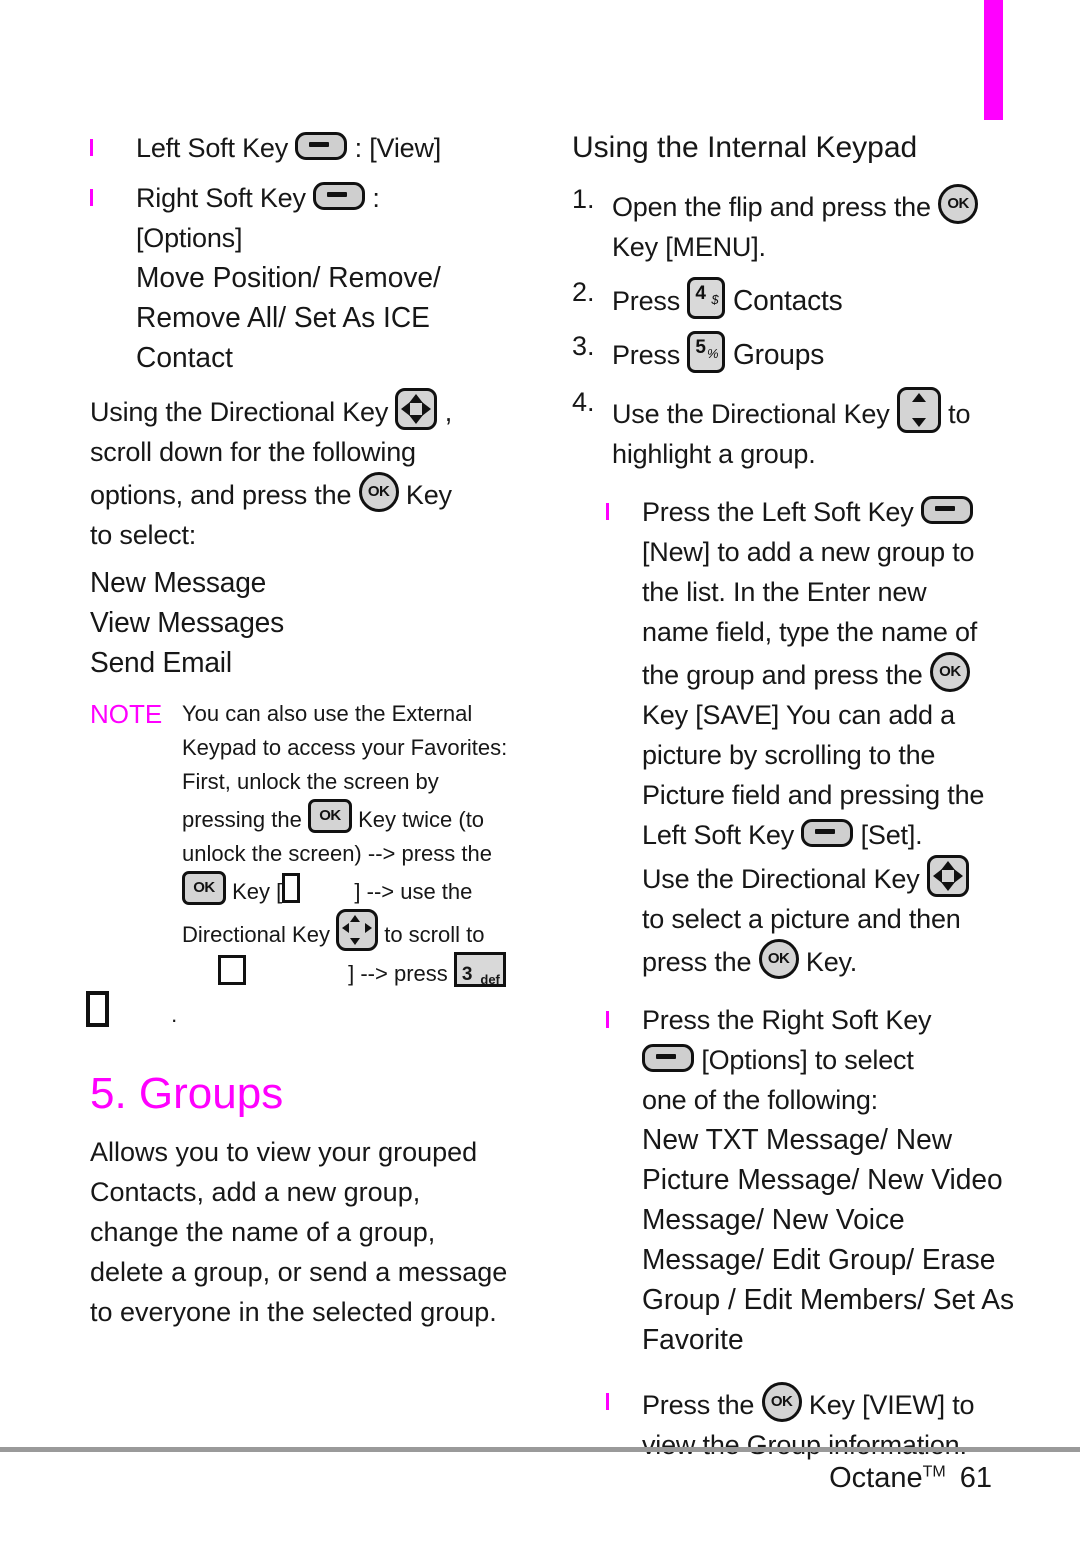 The width and height of the screenshot is (1080, 1552). I want to click on note-line-5: unlock the screen) --> press the, so click(337, 853).